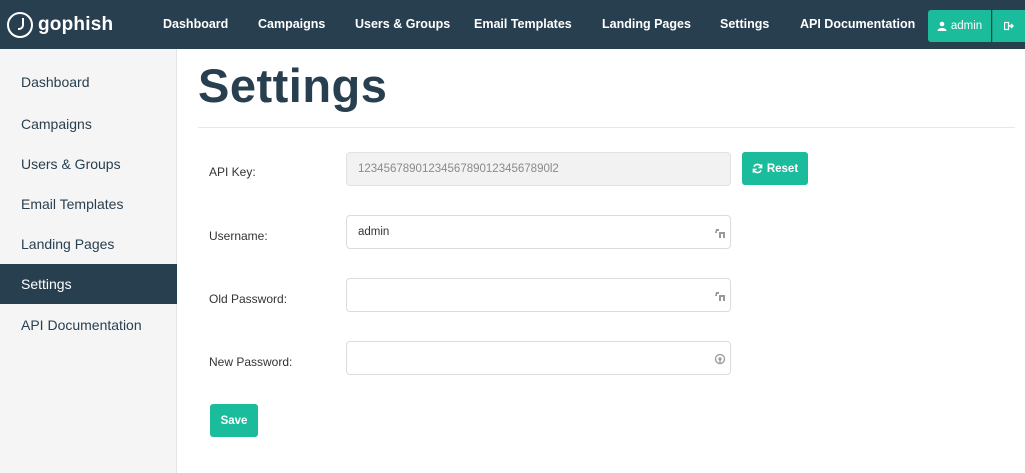  What do you see at coordinates (942, 26) in the screenshot?
I see `user-icon` at bounding box center [942, 26].